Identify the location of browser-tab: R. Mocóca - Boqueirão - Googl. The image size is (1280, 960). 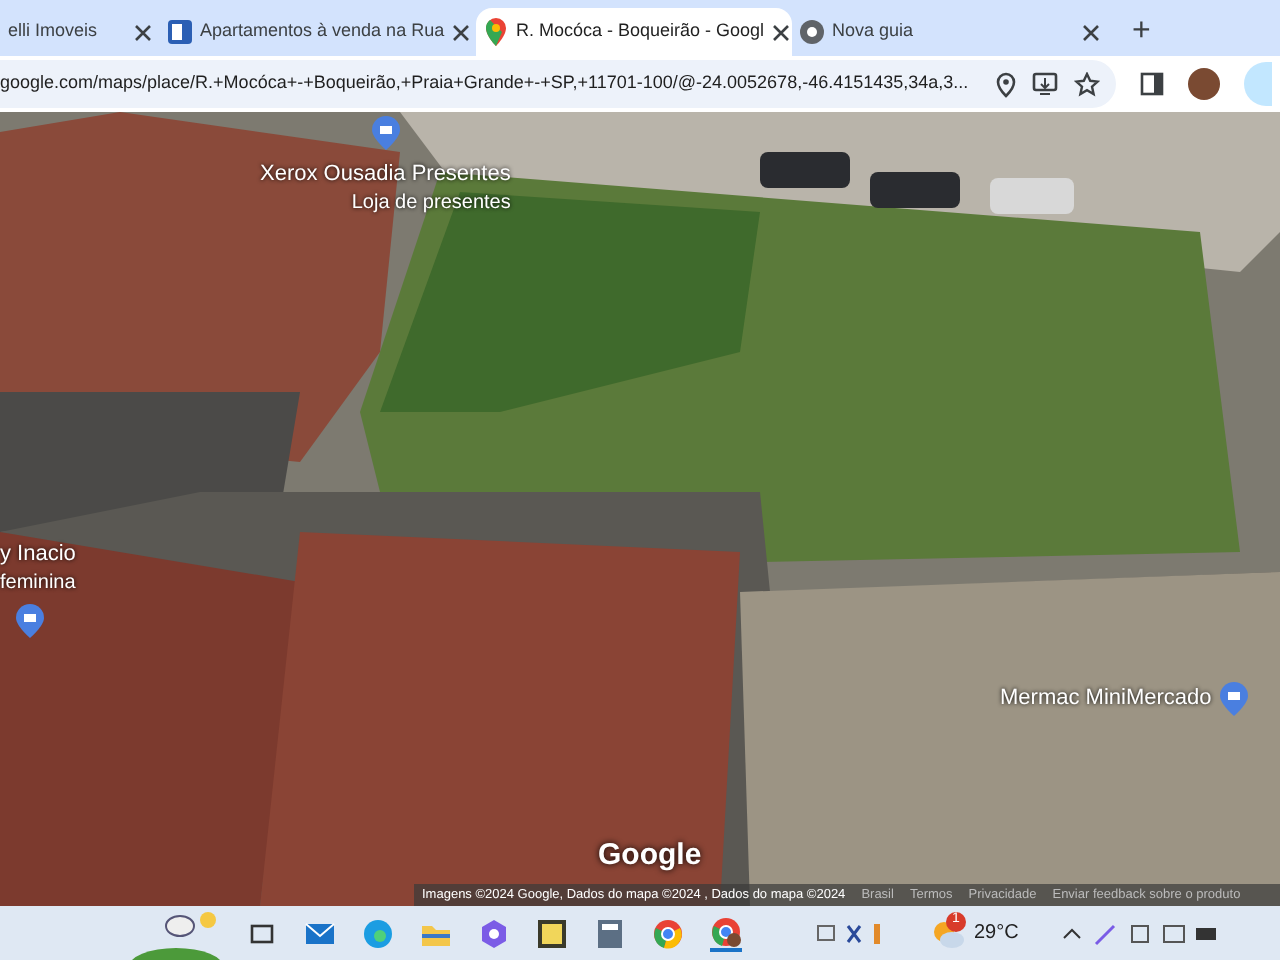
(634, 32).